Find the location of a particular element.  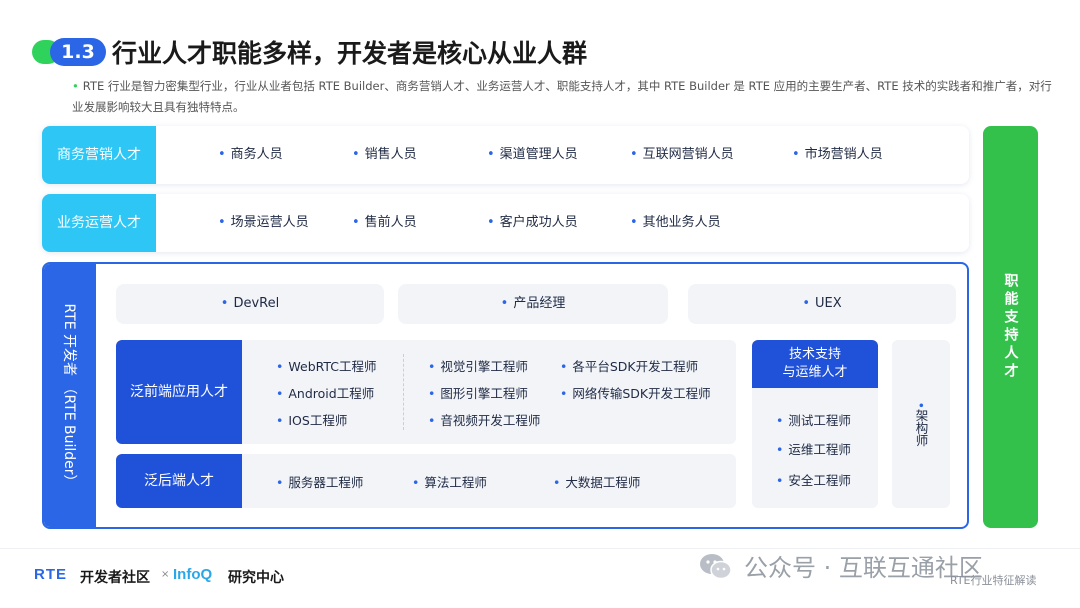

role-item: 各平台SDK开发工程师 is located at coordinates (629, 365).